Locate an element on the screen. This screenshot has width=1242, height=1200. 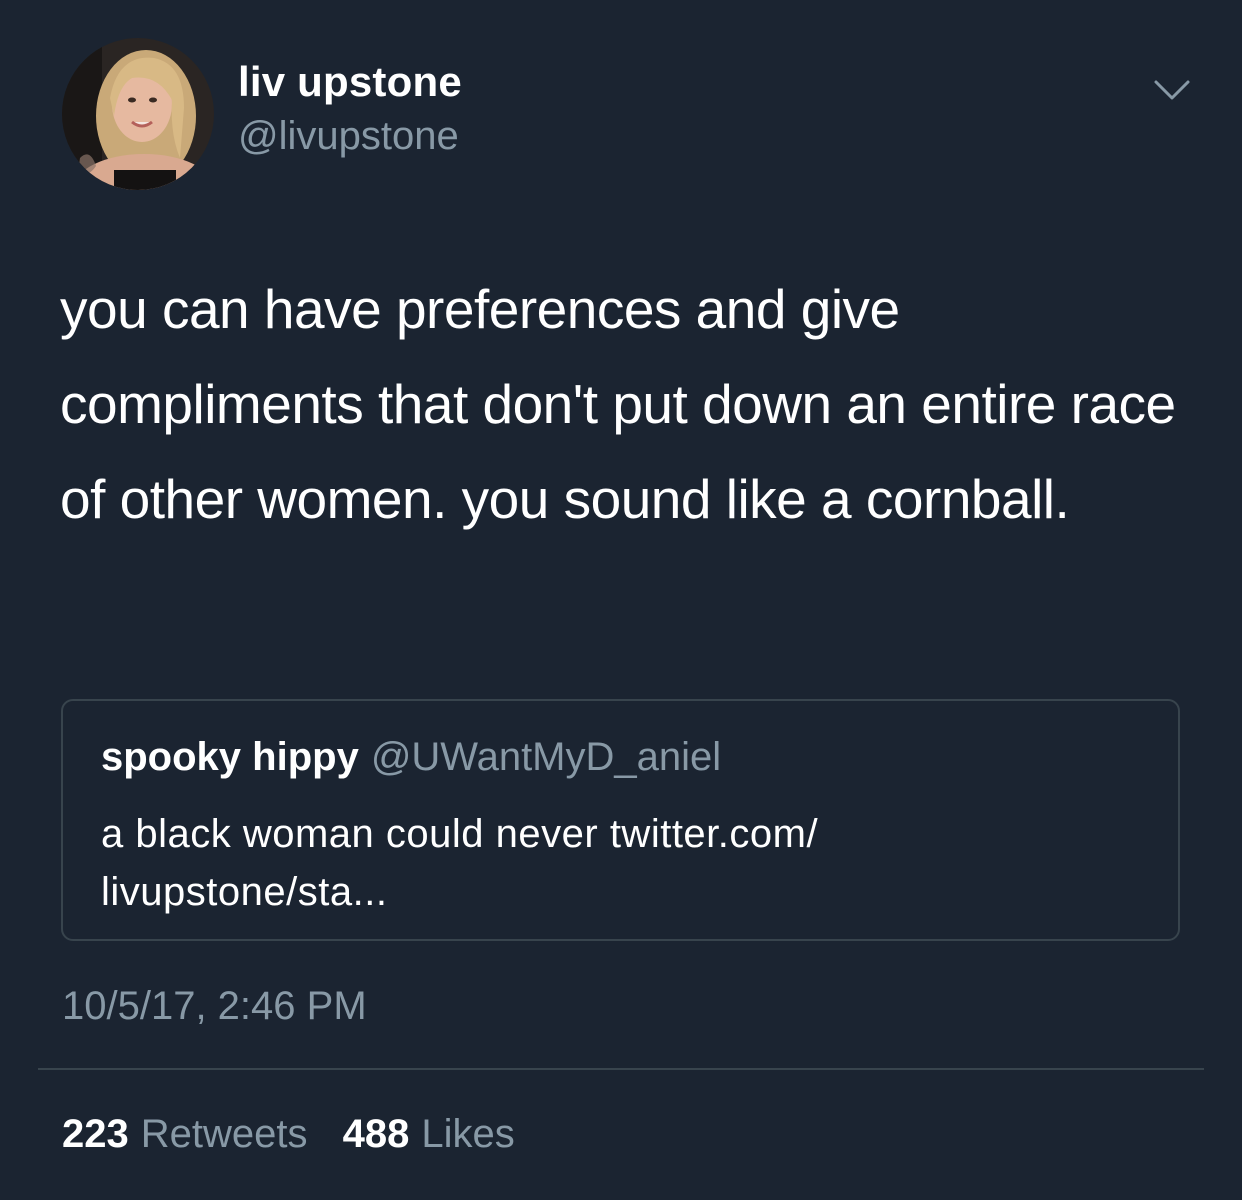
avatar-image is located at coordinates (138, 114).